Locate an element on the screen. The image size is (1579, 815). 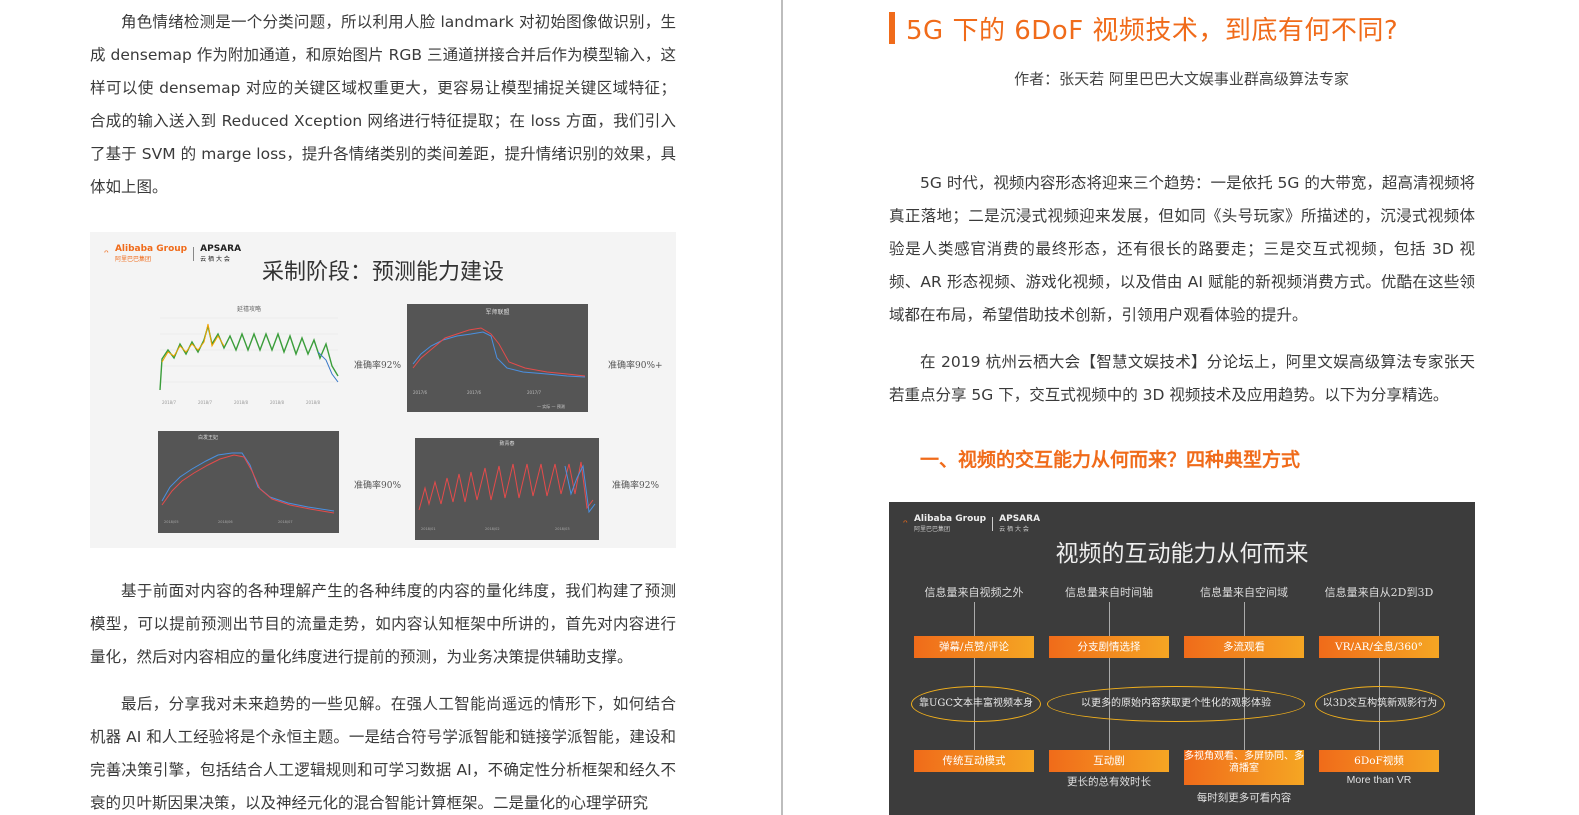
column-head-space: 信息量来自空间域 is located at coordinates (1244, 592).